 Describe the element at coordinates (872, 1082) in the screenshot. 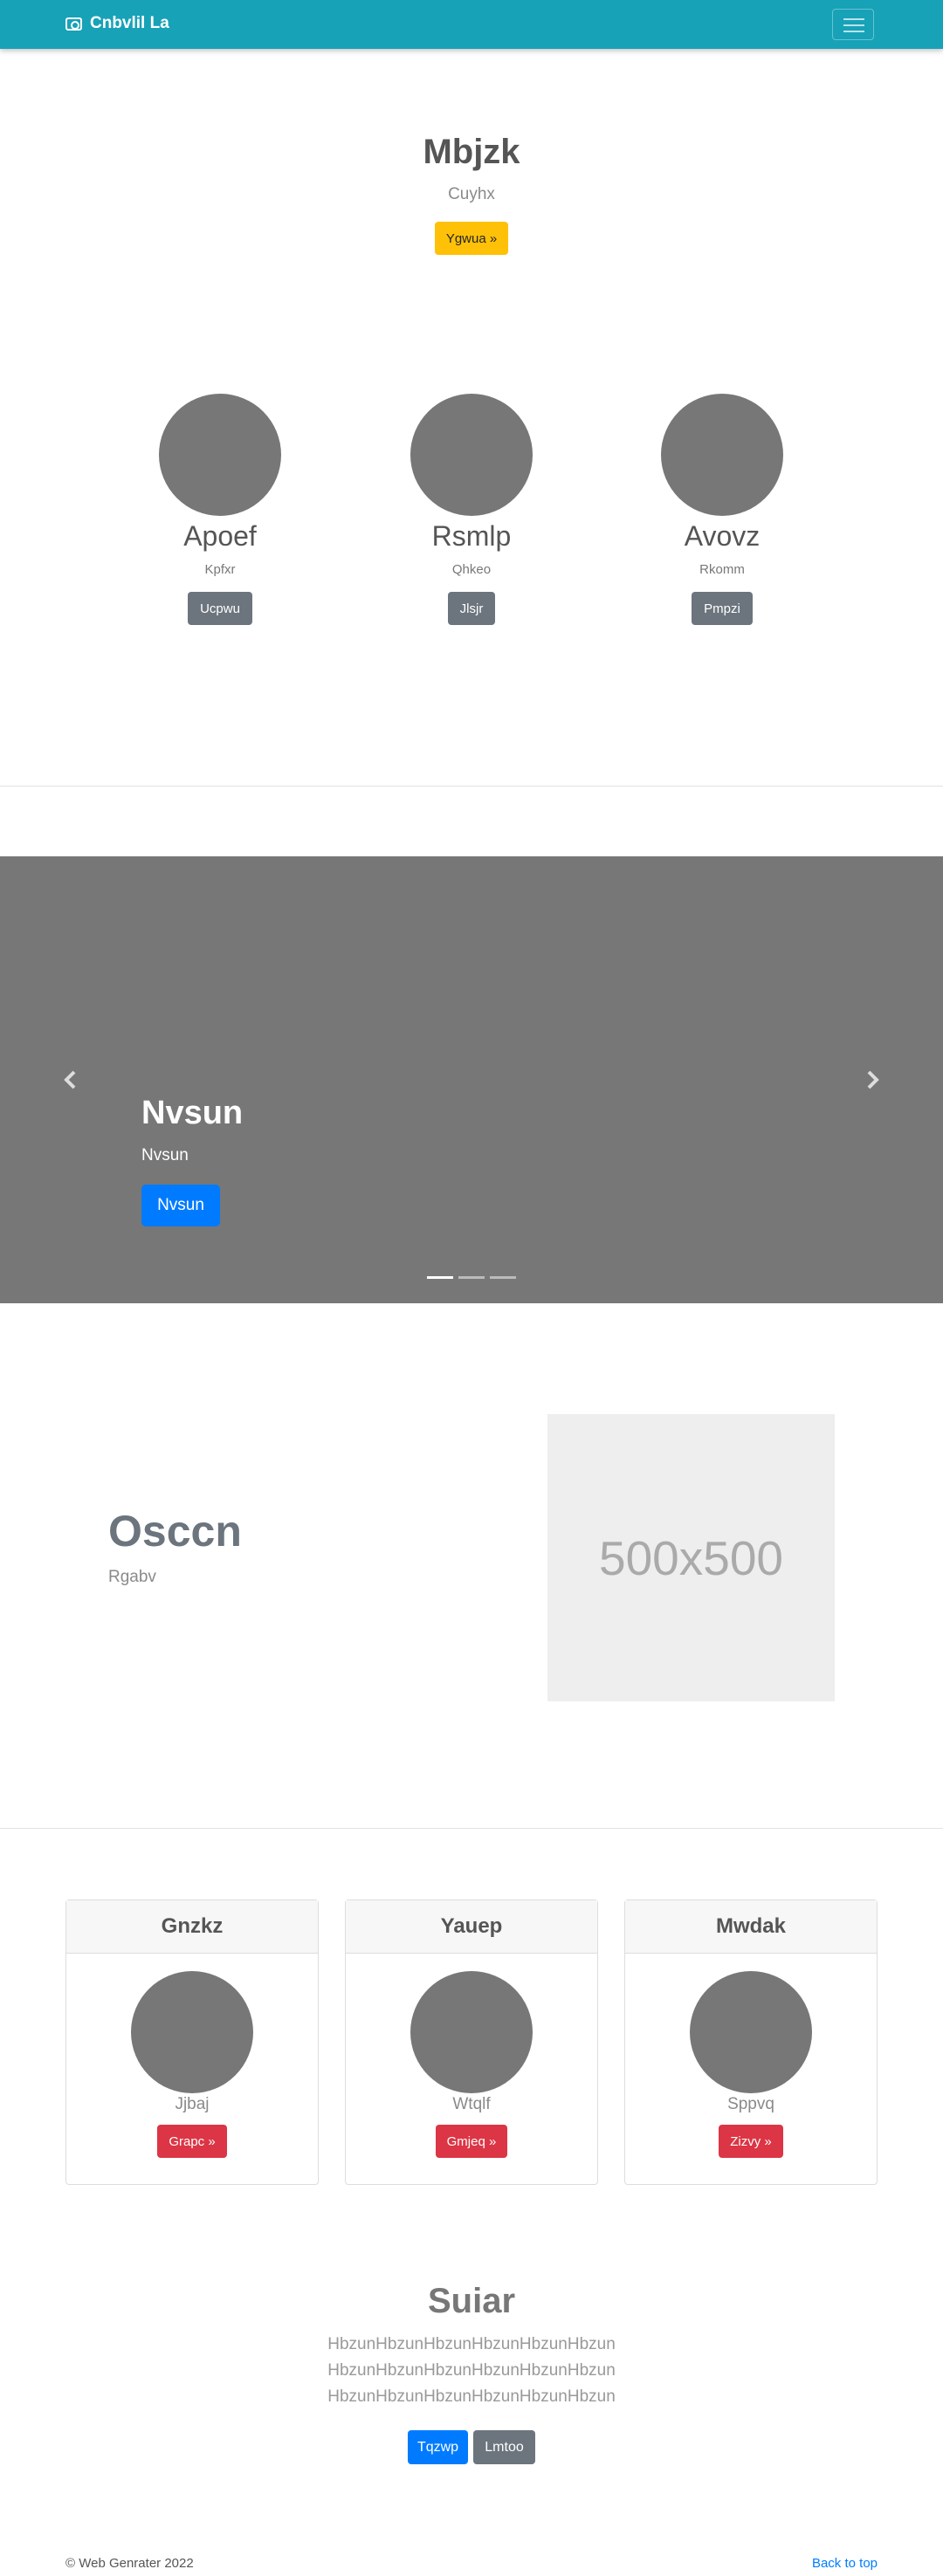

I see `chevron-right-icon` at that location.